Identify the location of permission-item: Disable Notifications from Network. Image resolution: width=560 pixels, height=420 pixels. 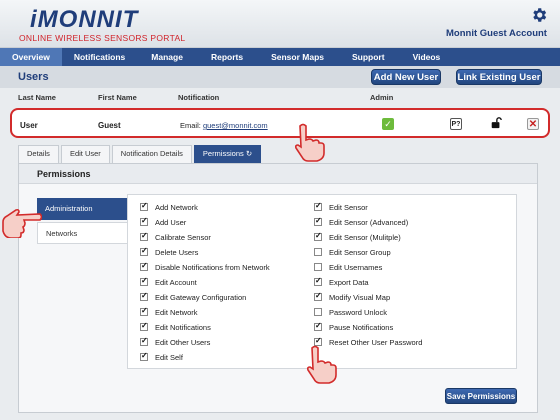
(205, 267).